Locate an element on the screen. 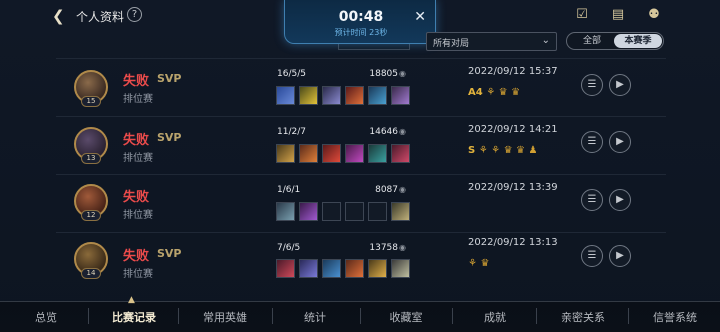 This screenshot has height=332, width=720. match-date: 2022/09/12 13:13 is located at coordinates (513, 242).